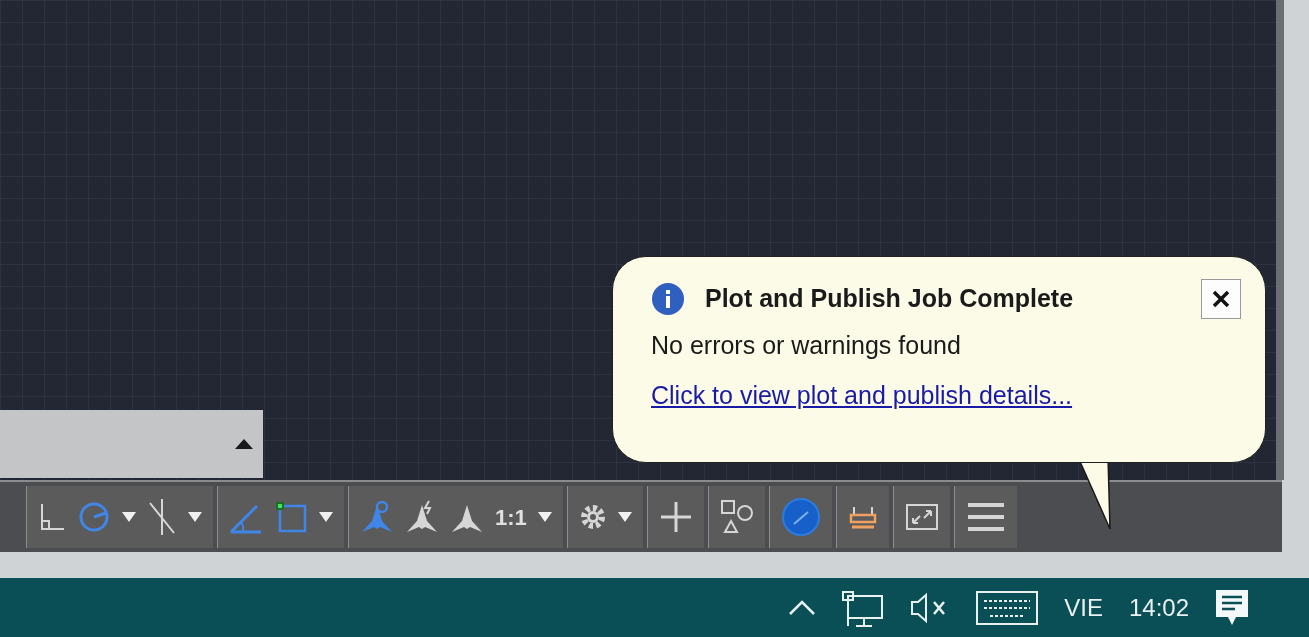  What do you see at coordinates (1083, 607) in the screenshot?
I see `language-indicator: VIE` at bounding box center [1083, 607].